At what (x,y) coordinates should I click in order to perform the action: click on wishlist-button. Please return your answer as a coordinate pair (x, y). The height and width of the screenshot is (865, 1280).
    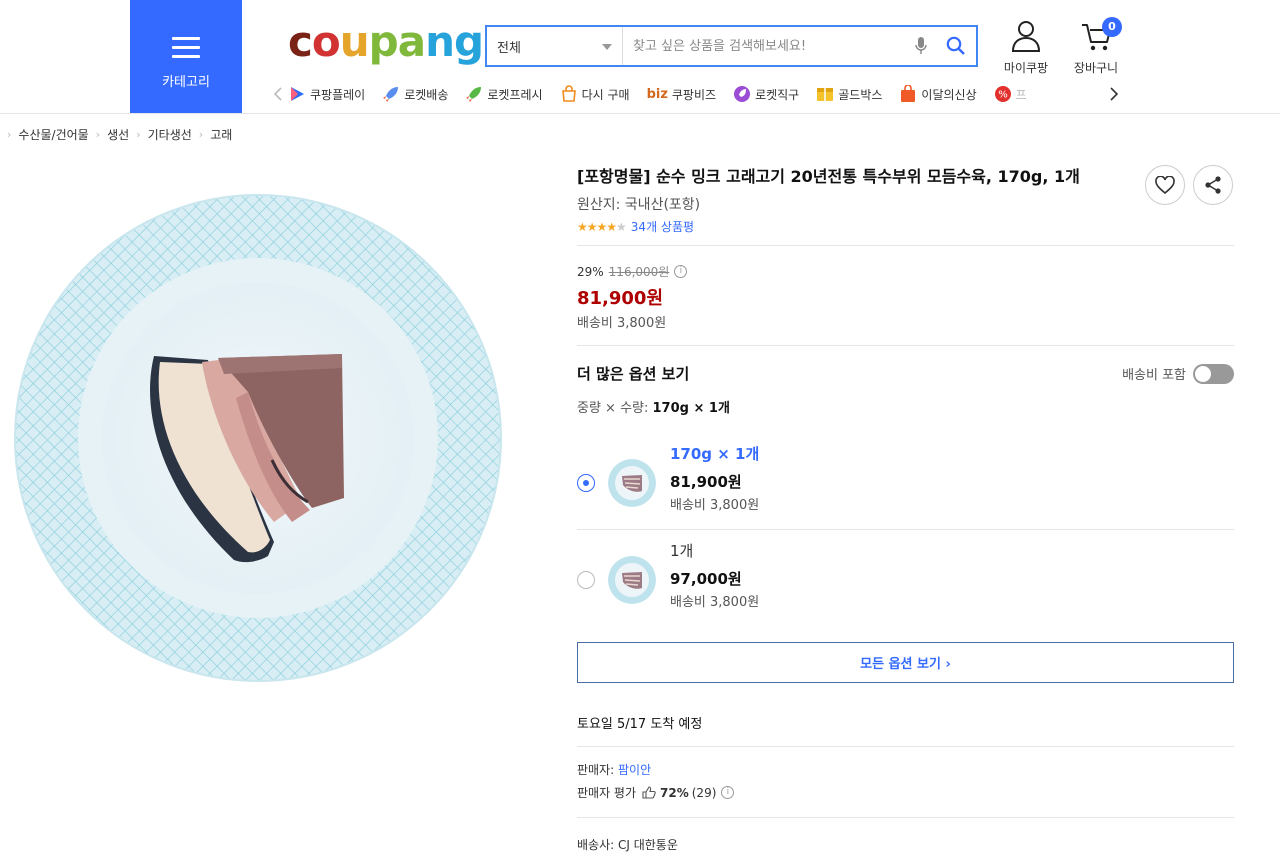
    Looking at the image, I should click on (1165, 185).